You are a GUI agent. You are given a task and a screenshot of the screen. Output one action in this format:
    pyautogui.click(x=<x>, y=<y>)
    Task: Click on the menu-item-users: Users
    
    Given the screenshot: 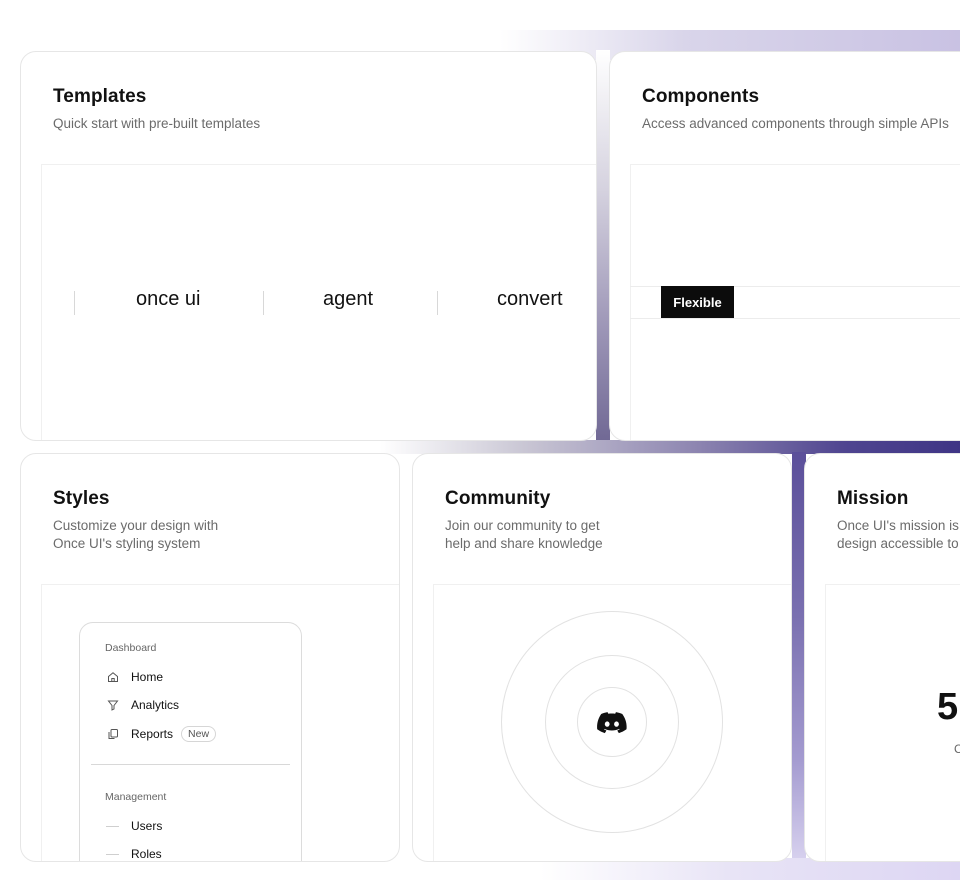 What is the action you would take?
    pyautogui.click(x=134, y=826)
    